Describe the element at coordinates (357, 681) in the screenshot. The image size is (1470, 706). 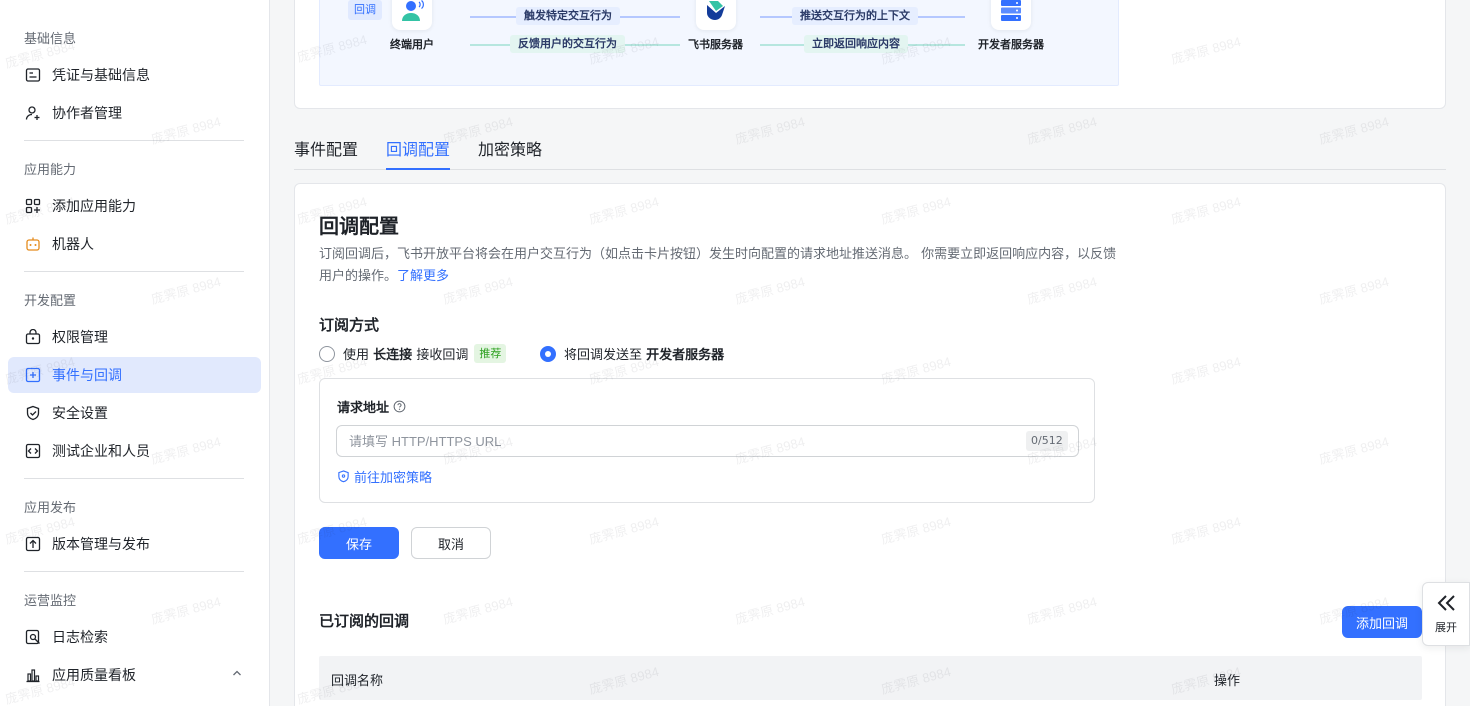
I see `column-header-name: 回调名称` at that location.